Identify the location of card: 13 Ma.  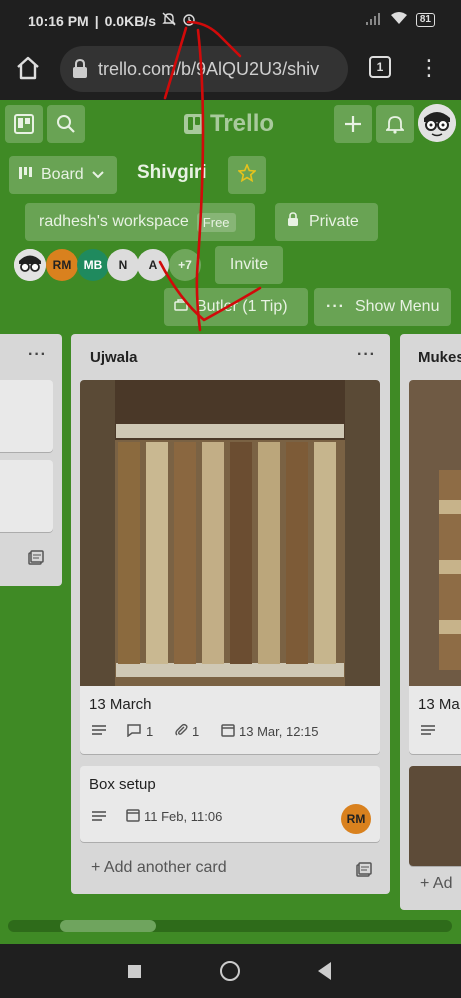
(435, 567).